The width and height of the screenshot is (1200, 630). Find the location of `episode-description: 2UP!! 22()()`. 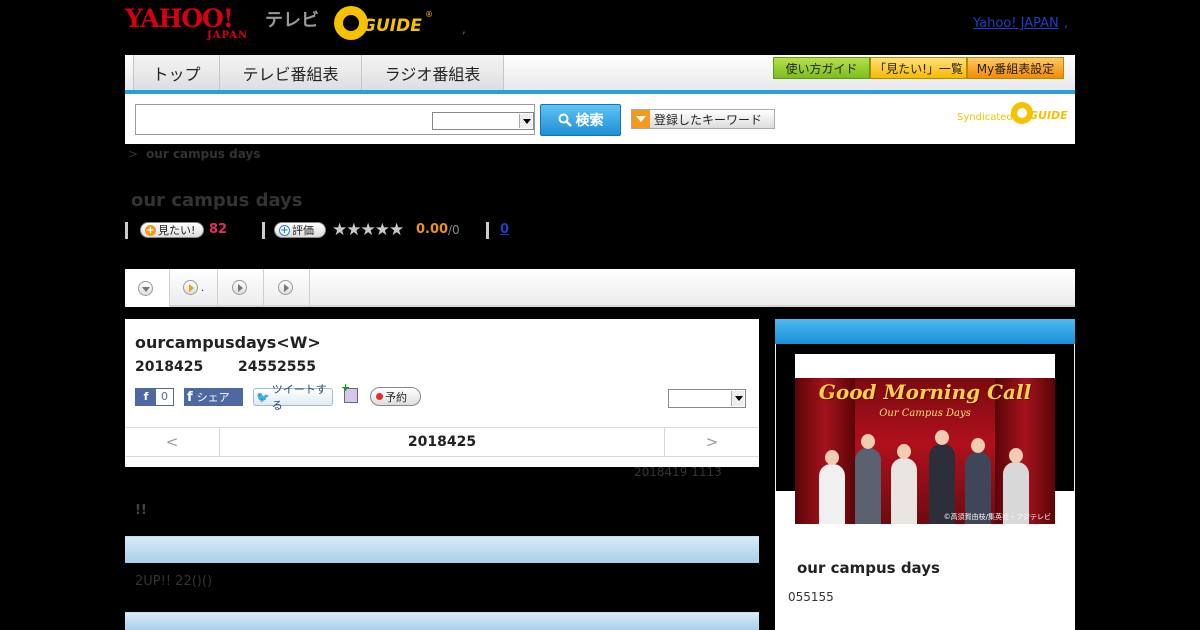

episode-description: 2UP!! 22()() is located at coordinates (174, 581).